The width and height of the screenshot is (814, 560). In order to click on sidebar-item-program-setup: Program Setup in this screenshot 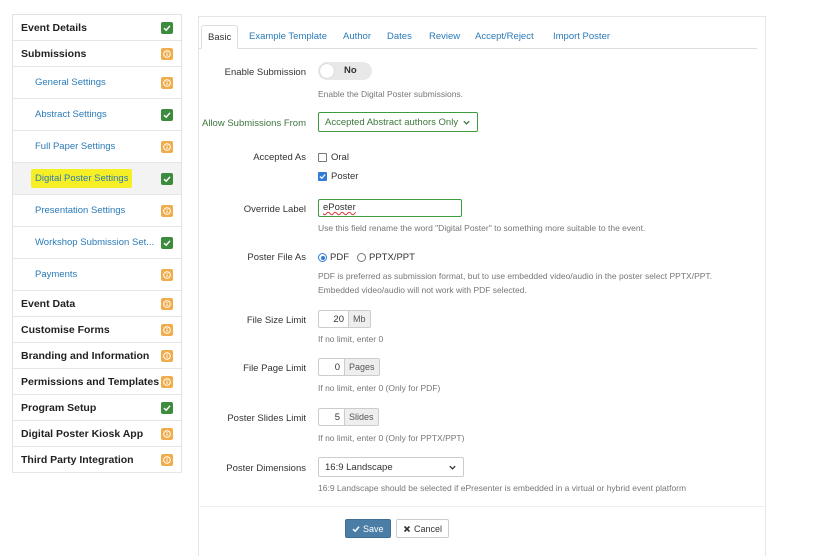, I will do `click(97, 408)`.